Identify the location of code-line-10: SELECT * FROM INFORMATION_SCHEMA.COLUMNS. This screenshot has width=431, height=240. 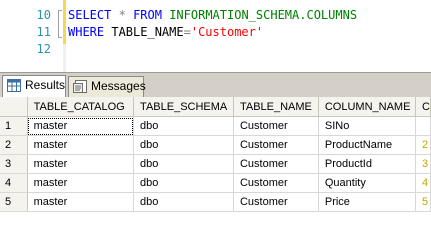
(212, 15).